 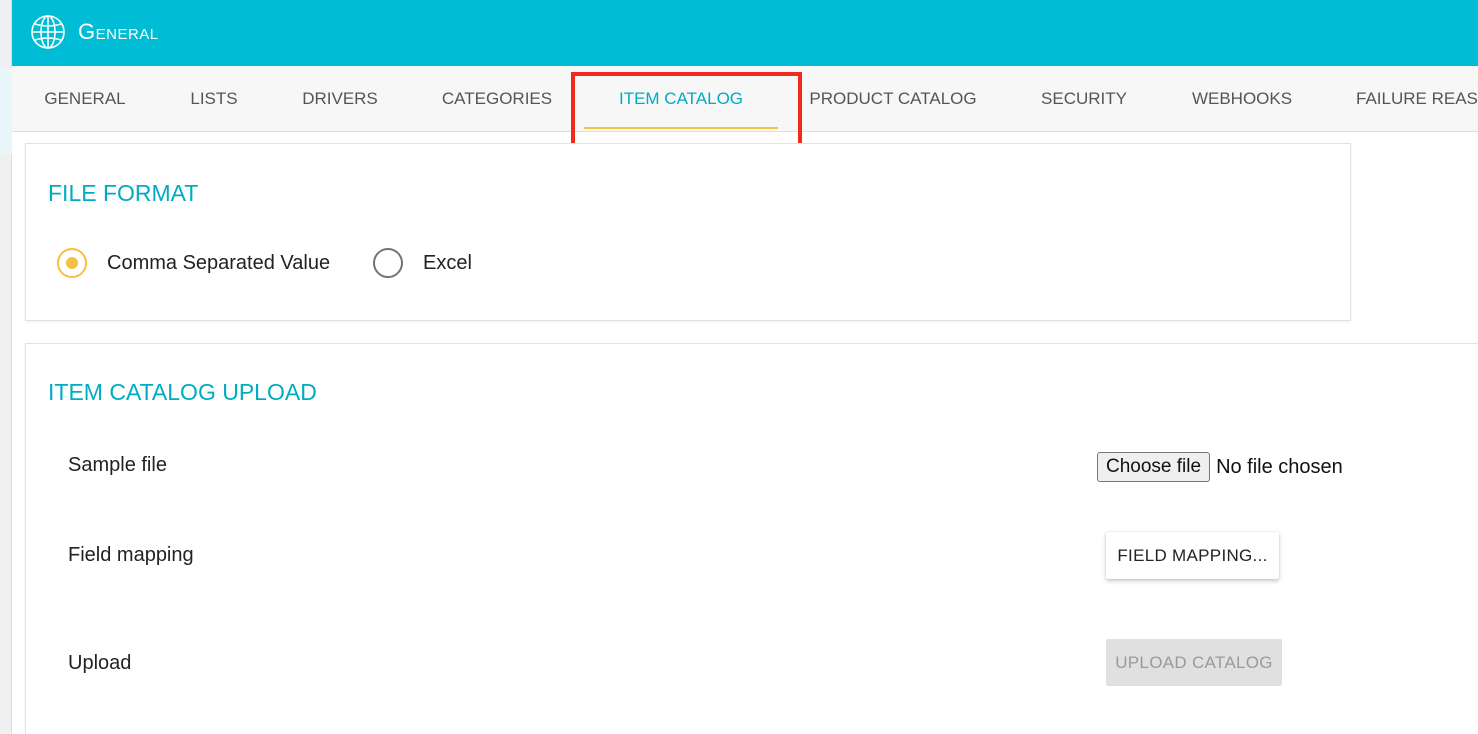 What do you see at coordinates (893, 98) in the screenshot?
I see `tab-product-catalog: PRODUCT CATALOG` at bounding box center [893, 98].